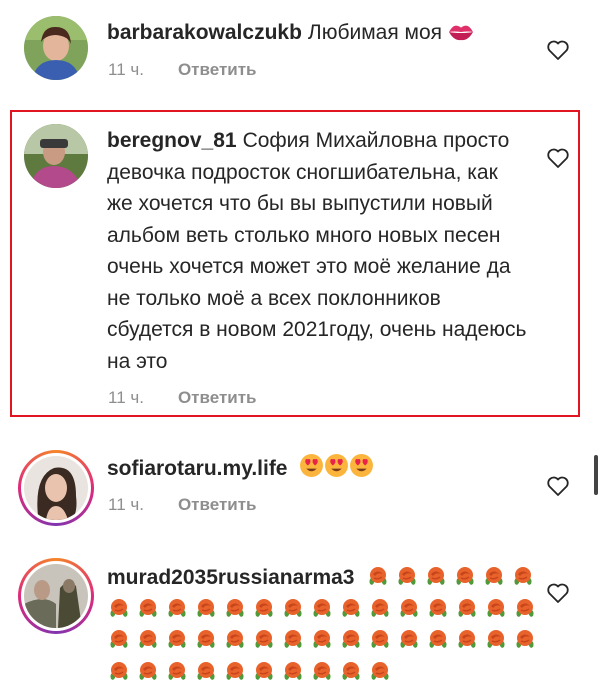 This screenshot has width=600, height=692. What do you see at coordinates (327, 625) in the screenshot?
I see `comment-text: murad2035russianarma3` at bounding box center [327, 625].